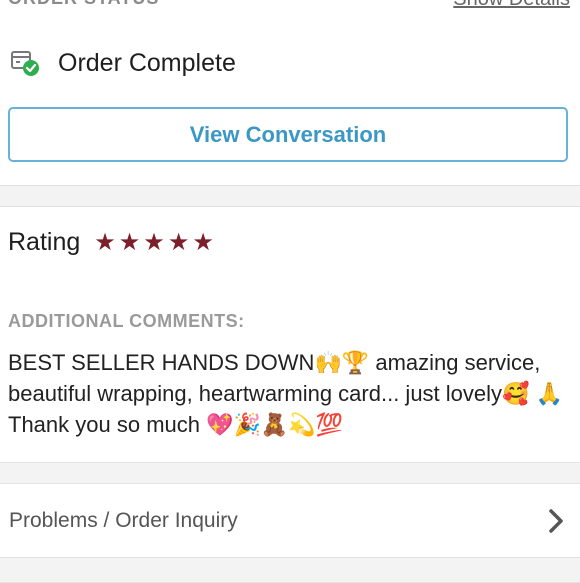 Image resolution: width=580 pixels, height=583 pixels. Describe the element at coordinates (290, 521) in the screenshot. I see `order-inquiry-row: Problems / Order Inquiry` at that location.